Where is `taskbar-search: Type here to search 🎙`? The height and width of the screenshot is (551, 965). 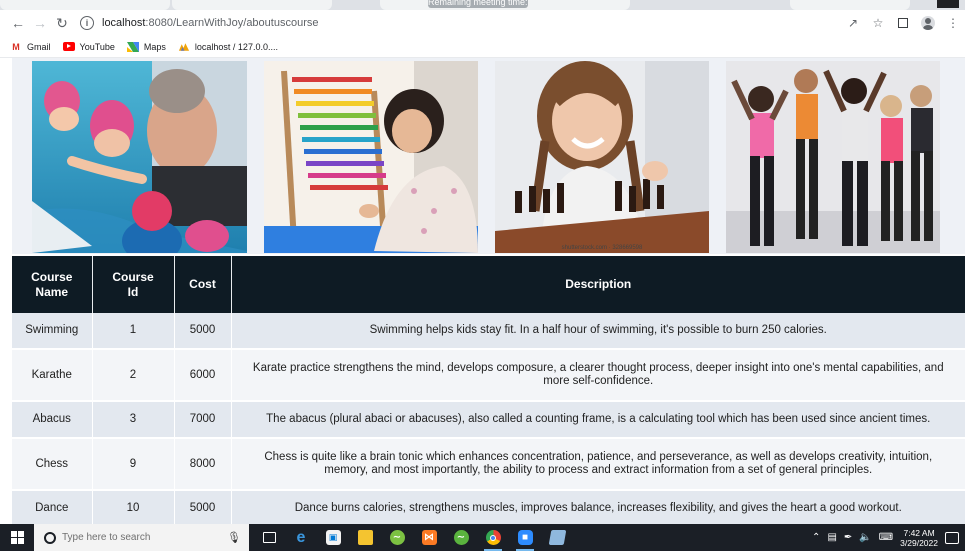
taskbar-search: Type here to search 🎙 is located at coordinates (141, 537).